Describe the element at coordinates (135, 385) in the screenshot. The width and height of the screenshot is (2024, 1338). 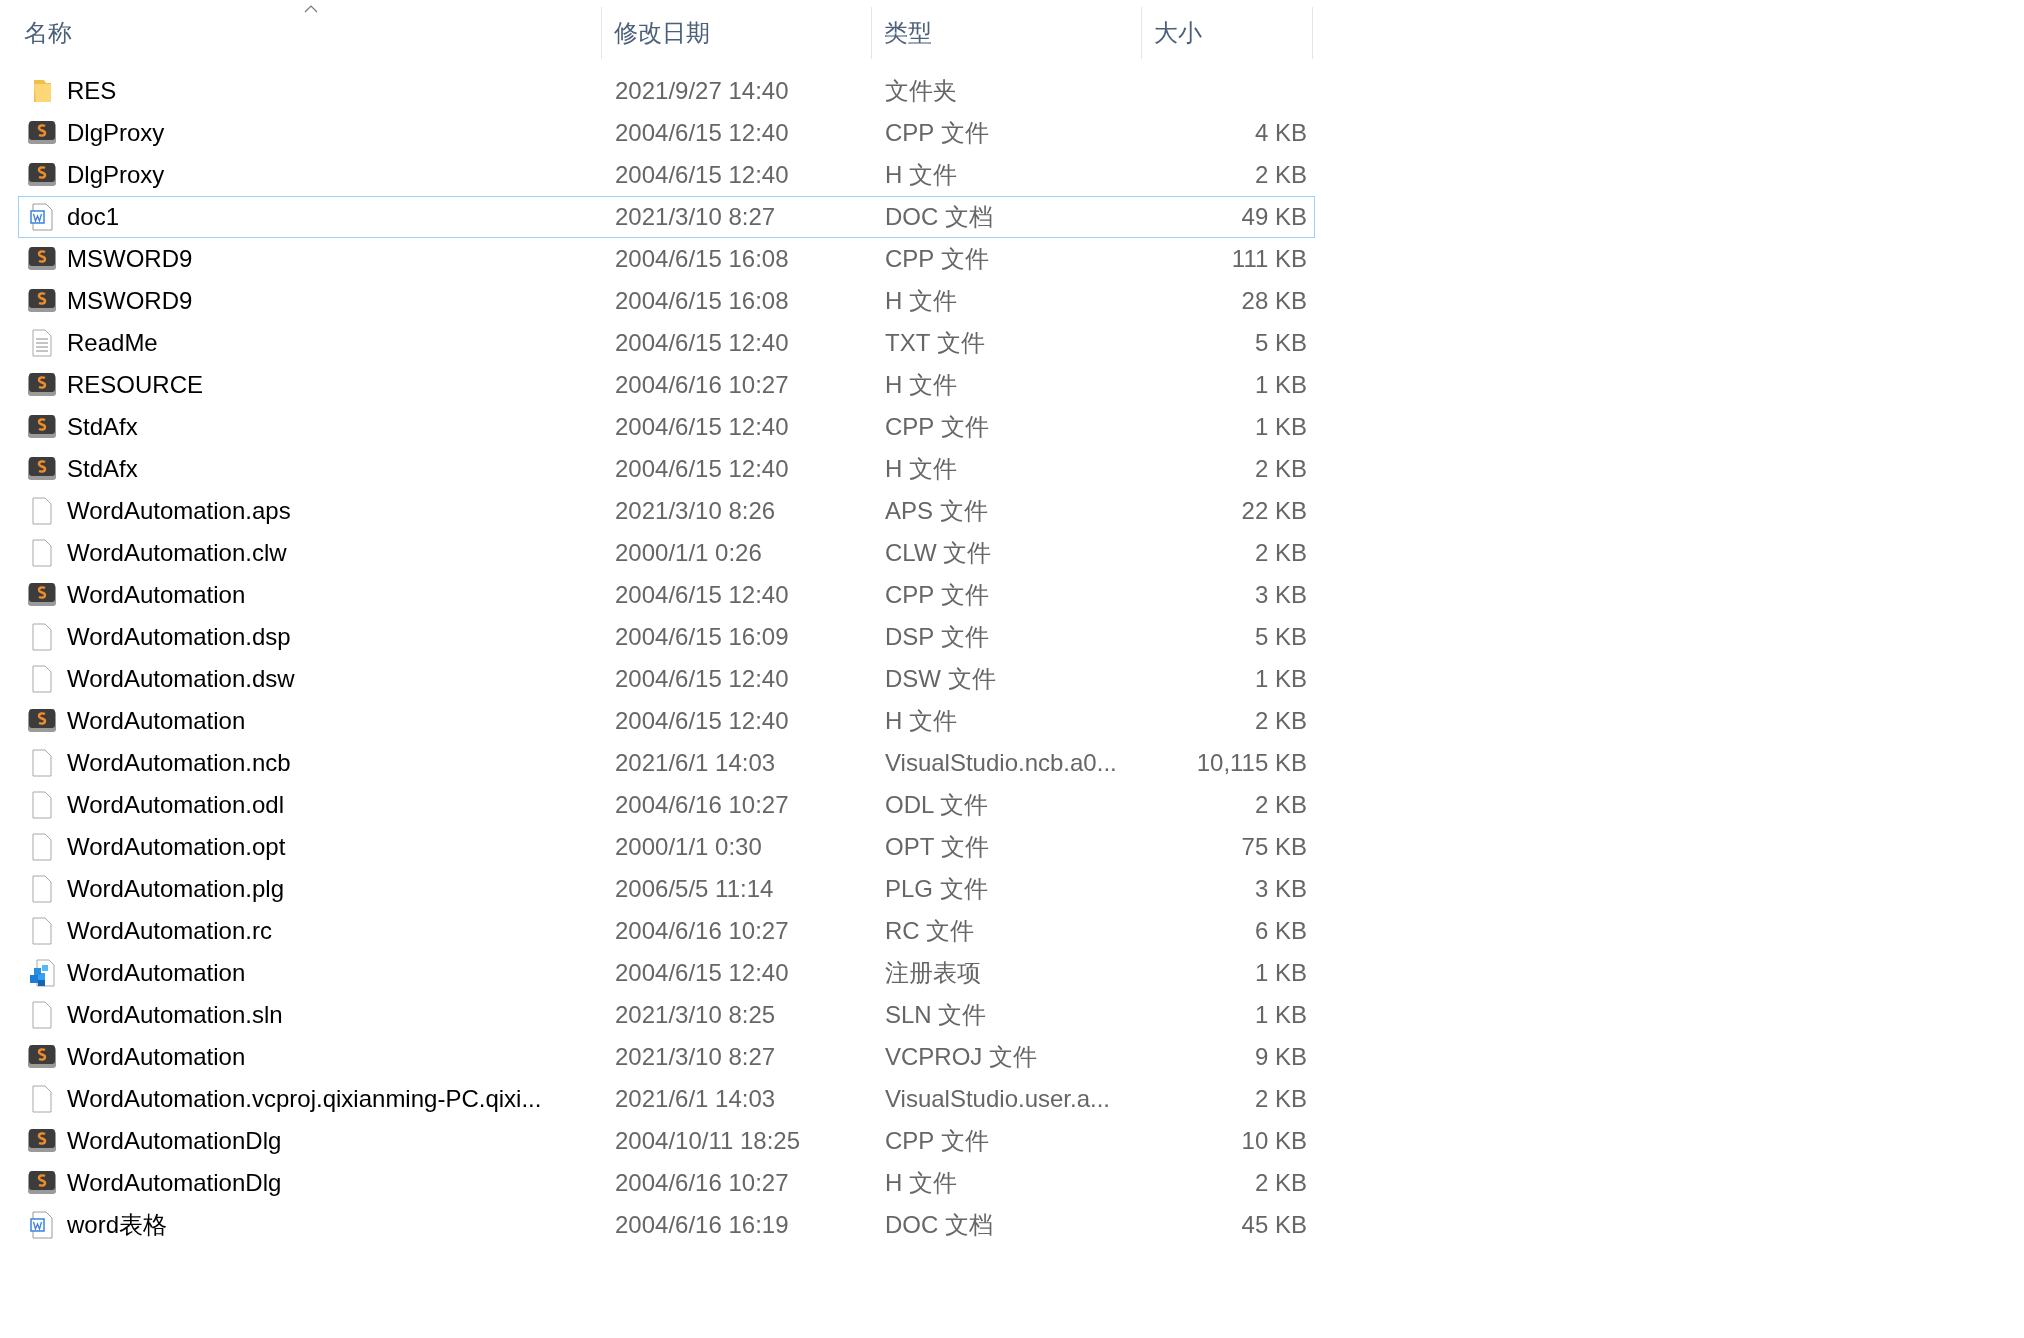
I see `file-name: RESOURCE` at that location.